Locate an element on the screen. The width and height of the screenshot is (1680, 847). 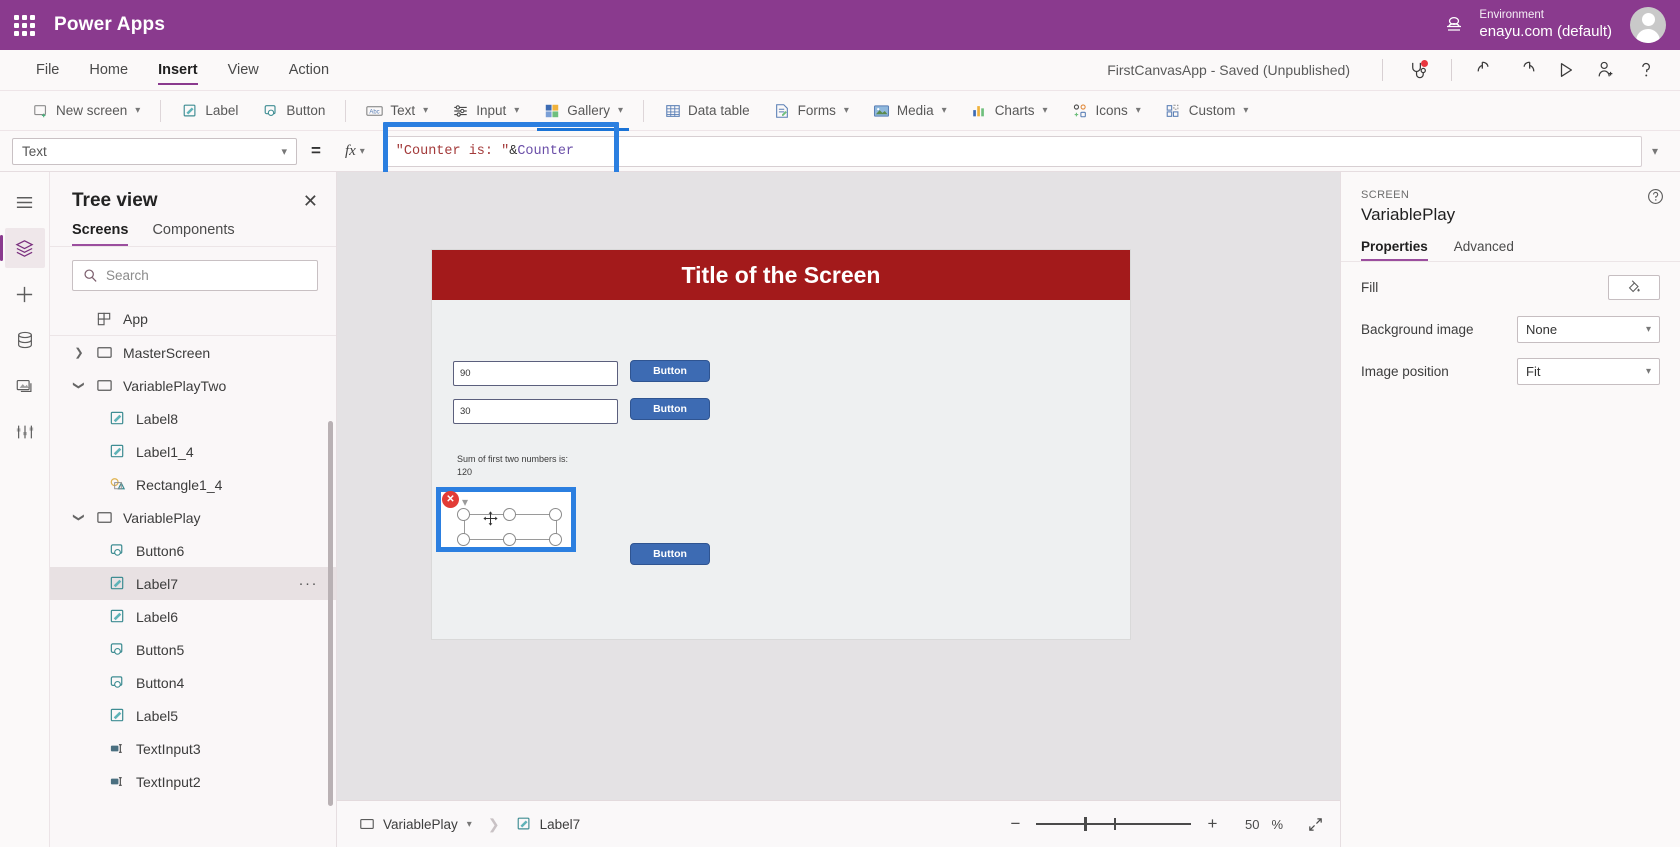
tree-node-button5: Button5 is located at coordinates (193, 649).